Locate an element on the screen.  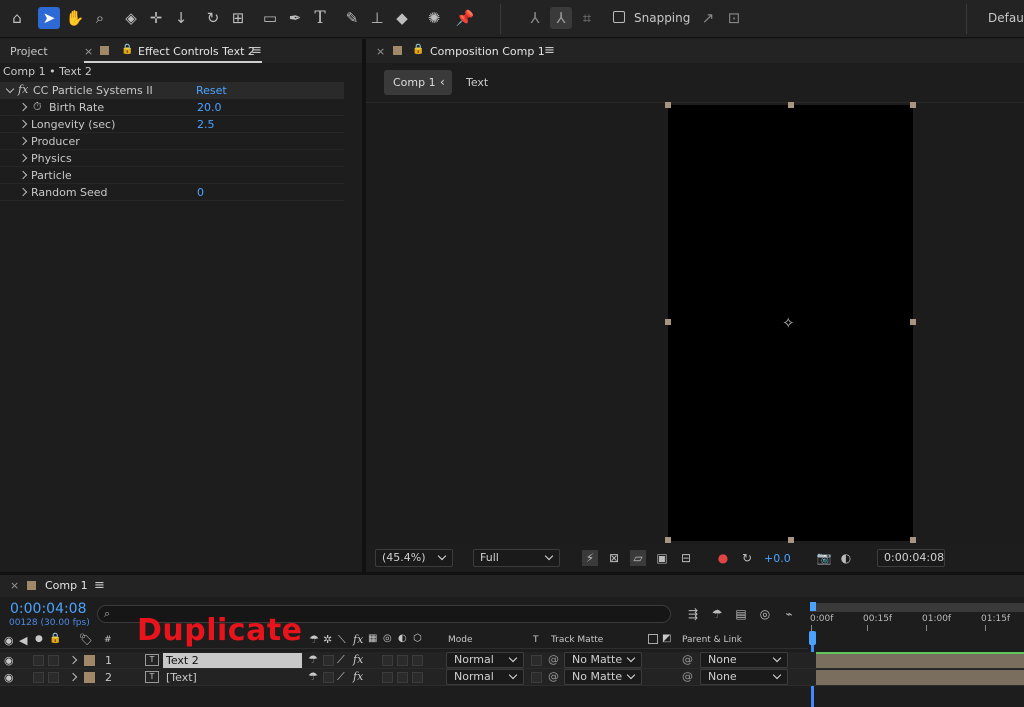
adjustment-icon: ◐ is located at coordinates (402, 638).